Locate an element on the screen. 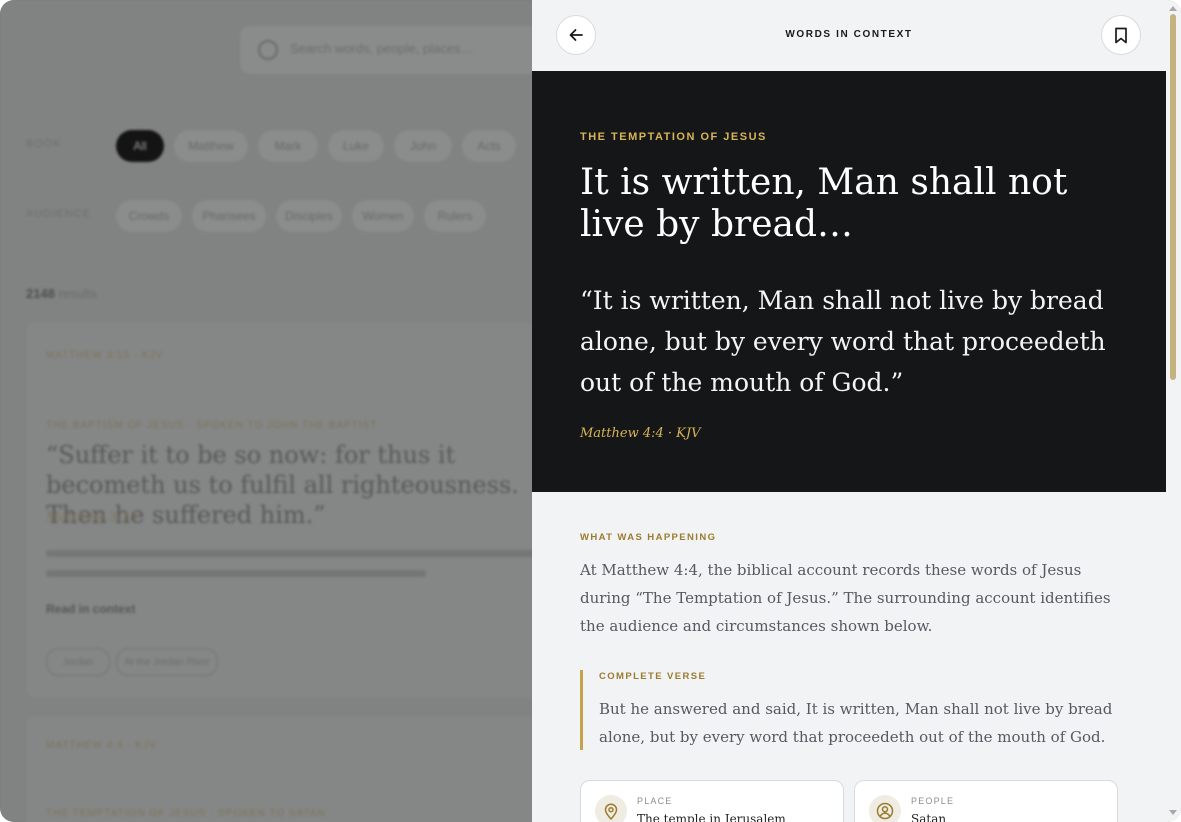  map-pin-icon is located at coordinates (611, 808).